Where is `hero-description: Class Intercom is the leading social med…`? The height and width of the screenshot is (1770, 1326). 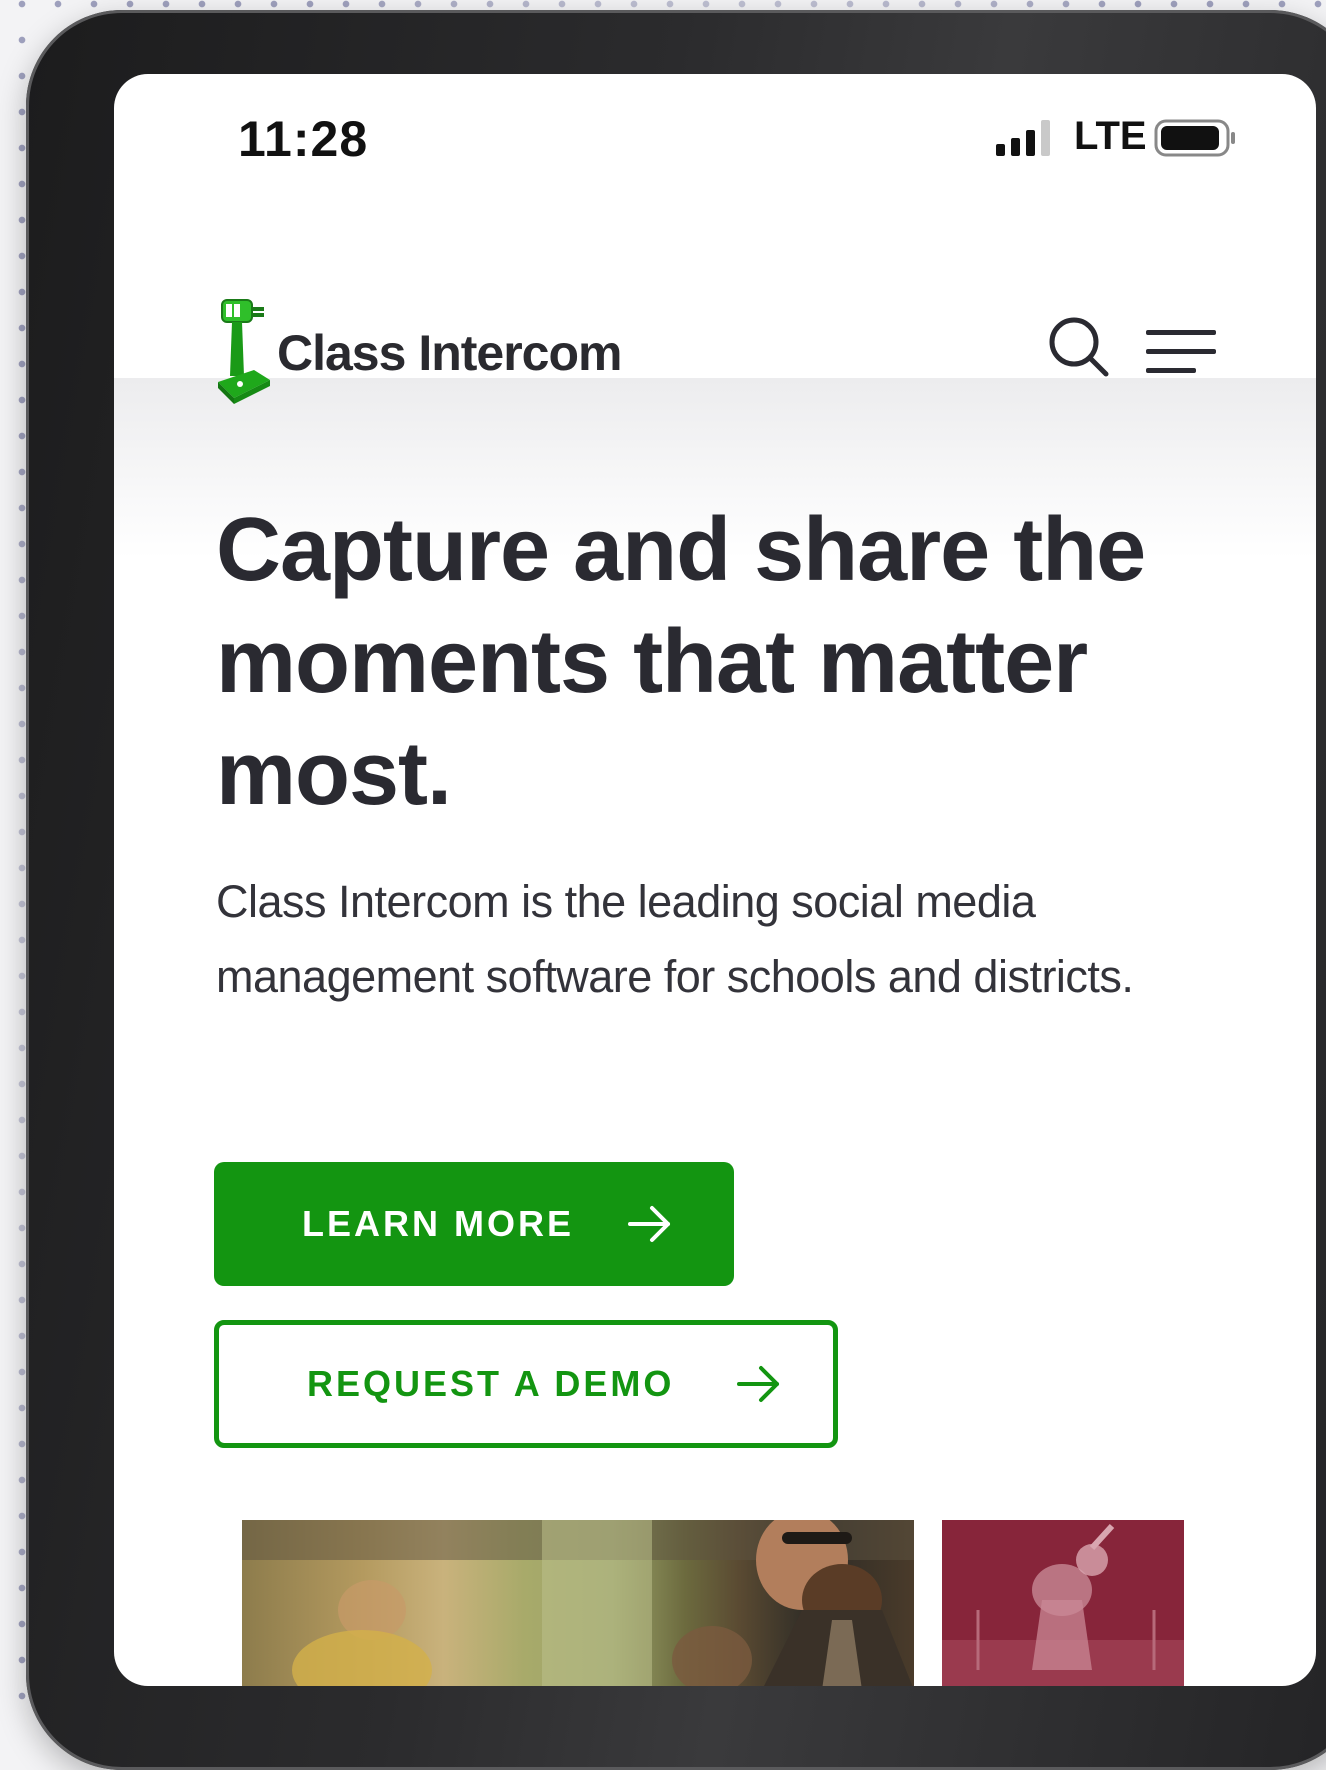
hero-description: Class Intercom is the leading social med… is located at coordinates (675, 939).